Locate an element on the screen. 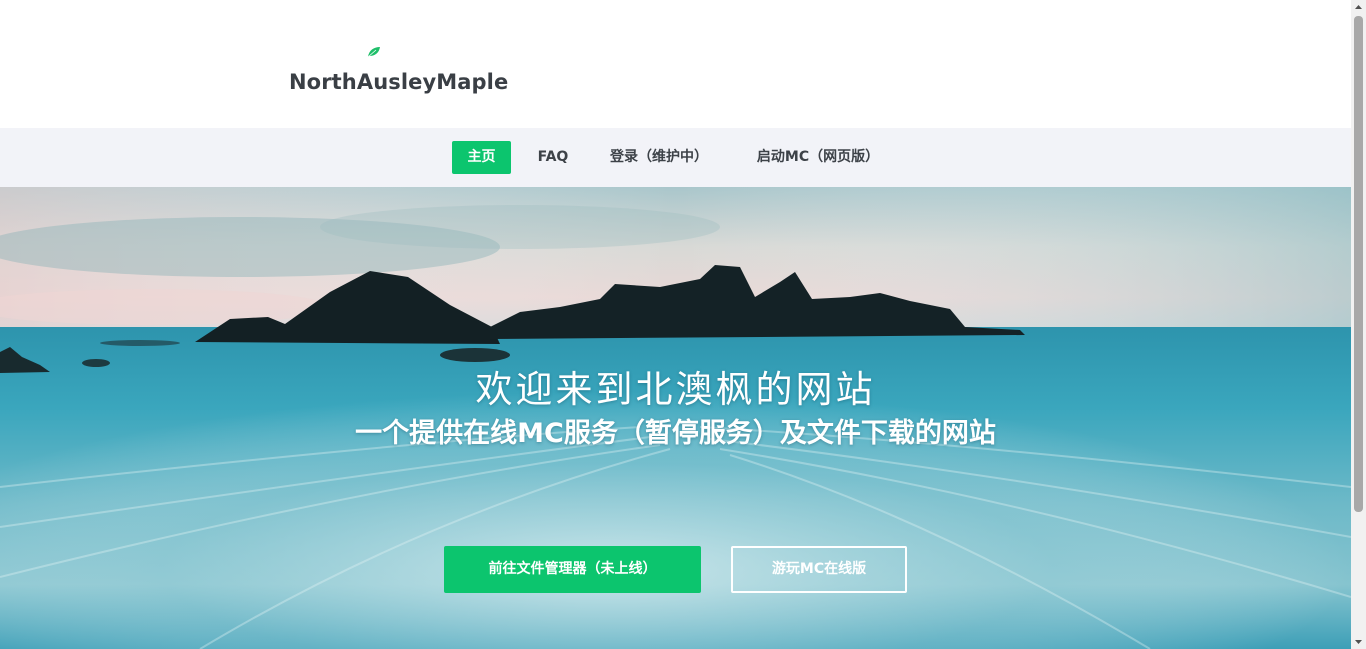  nav-item-faq: FAQ is located at coordinates (553, 157).